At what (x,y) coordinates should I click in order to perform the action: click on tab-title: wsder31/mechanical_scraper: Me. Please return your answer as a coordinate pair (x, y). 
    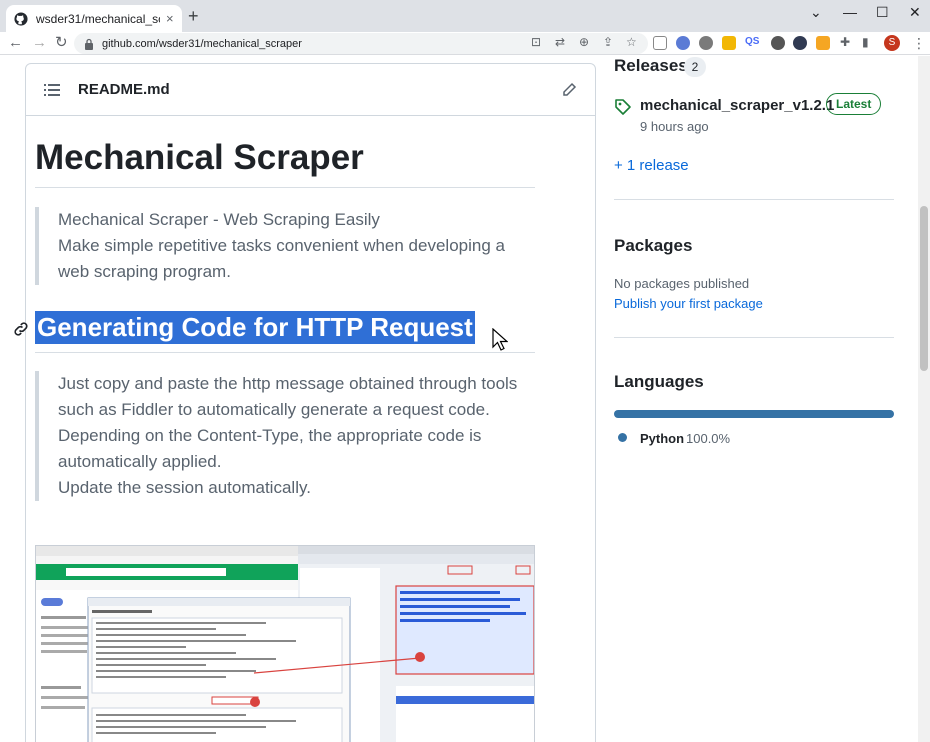
    Looking at the image, I should click on (98, 18).